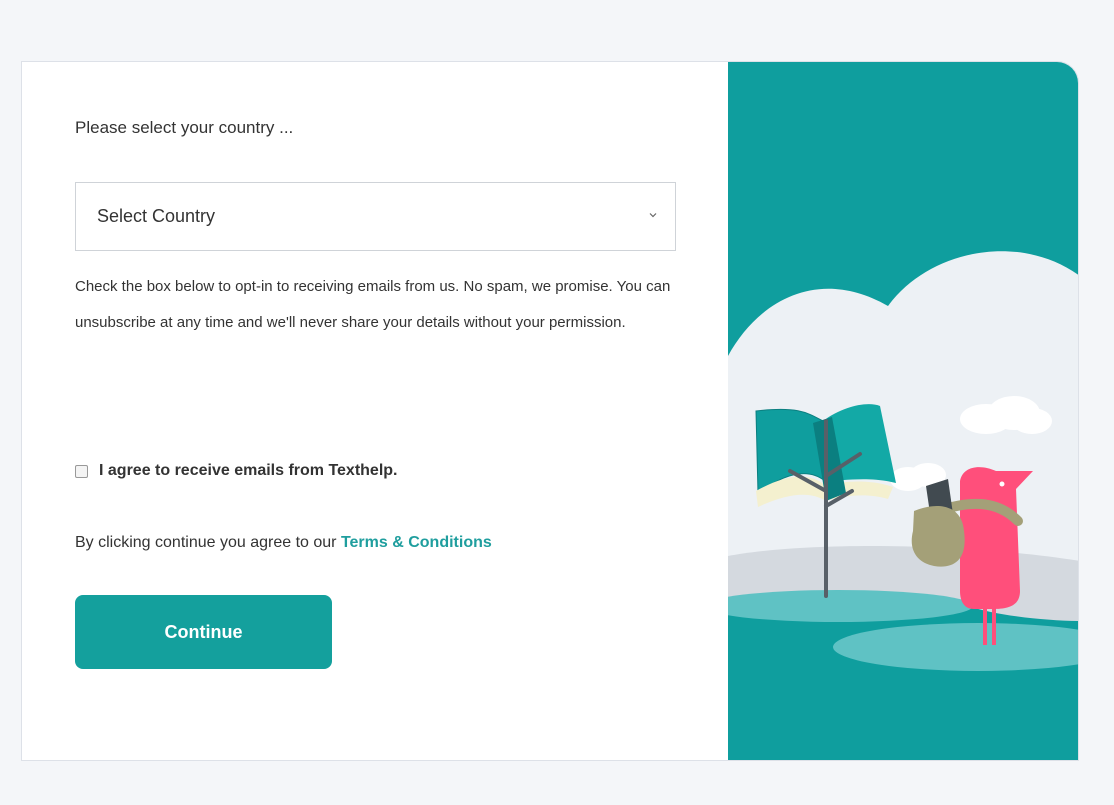  Describe the element at coordinates (81, 471) in the screenshot. I see `agree-checkbox` at that location.